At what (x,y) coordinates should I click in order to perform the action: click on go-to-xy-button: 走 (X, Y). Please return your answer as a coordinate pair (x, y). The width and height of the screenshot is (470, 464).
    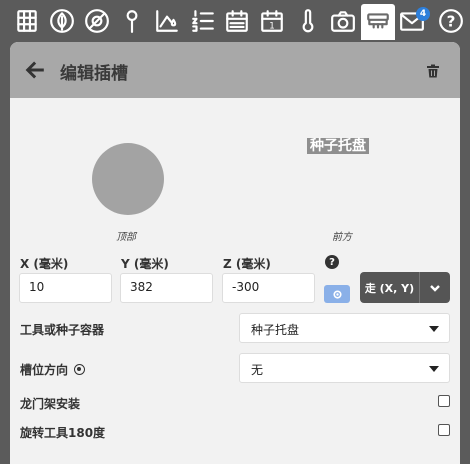
    Looking at the image, I should click on (405, 287).